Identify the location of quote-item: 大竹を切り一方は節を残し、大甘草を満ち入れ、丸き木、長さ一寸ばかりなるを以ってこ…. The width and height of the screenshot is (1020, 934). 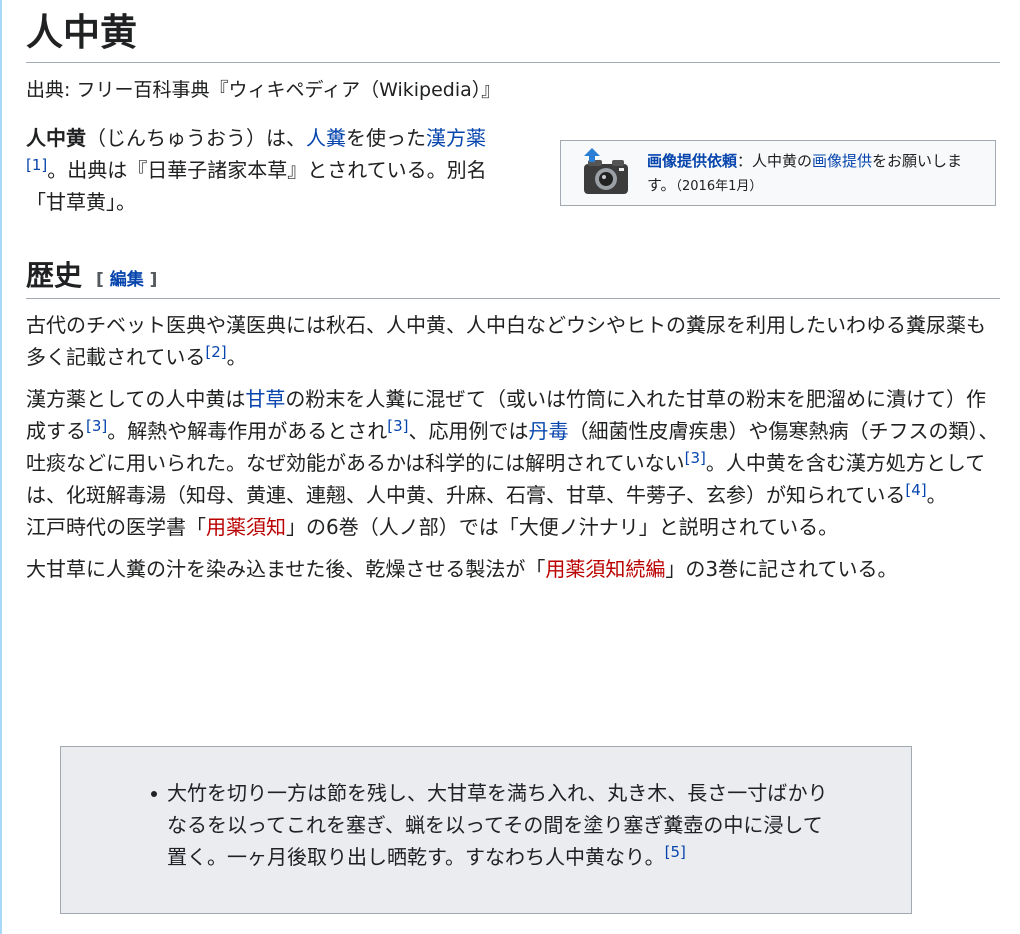
(494, 825).